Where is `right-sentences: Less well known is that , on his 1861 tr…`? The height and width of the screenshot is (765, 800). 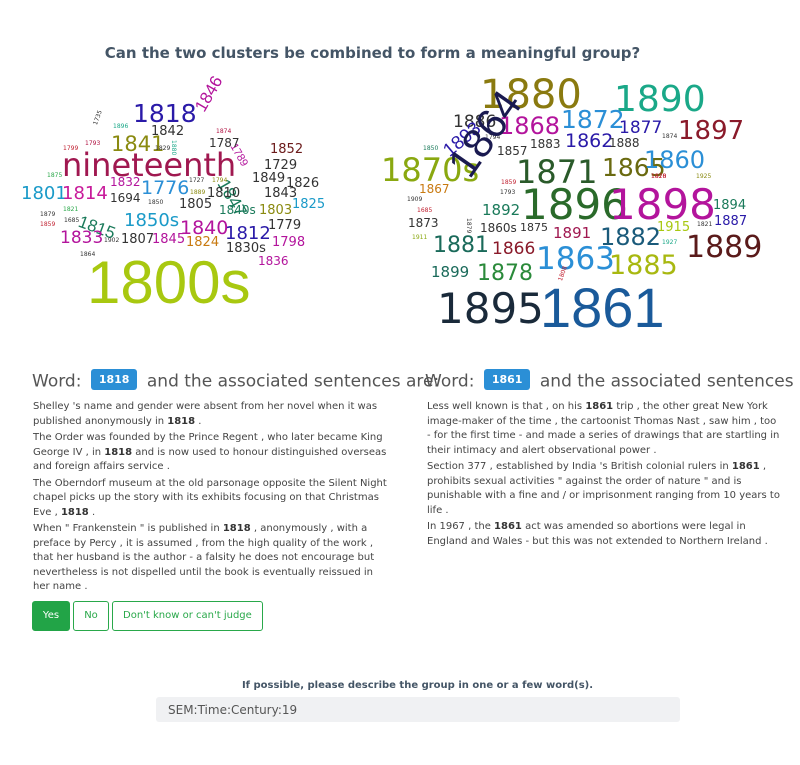
right-sentences: Less well known is that , on his 1861 tr… is located at coordinates (605, 475).